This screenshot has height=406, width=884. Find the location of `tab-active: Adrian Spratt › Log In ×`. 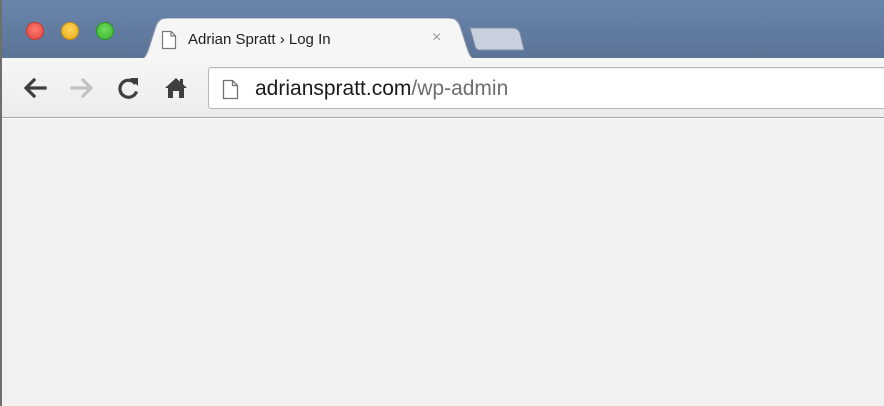

tab-active: Adrian Spratt › Log In × is located at coordinates (308, 40).